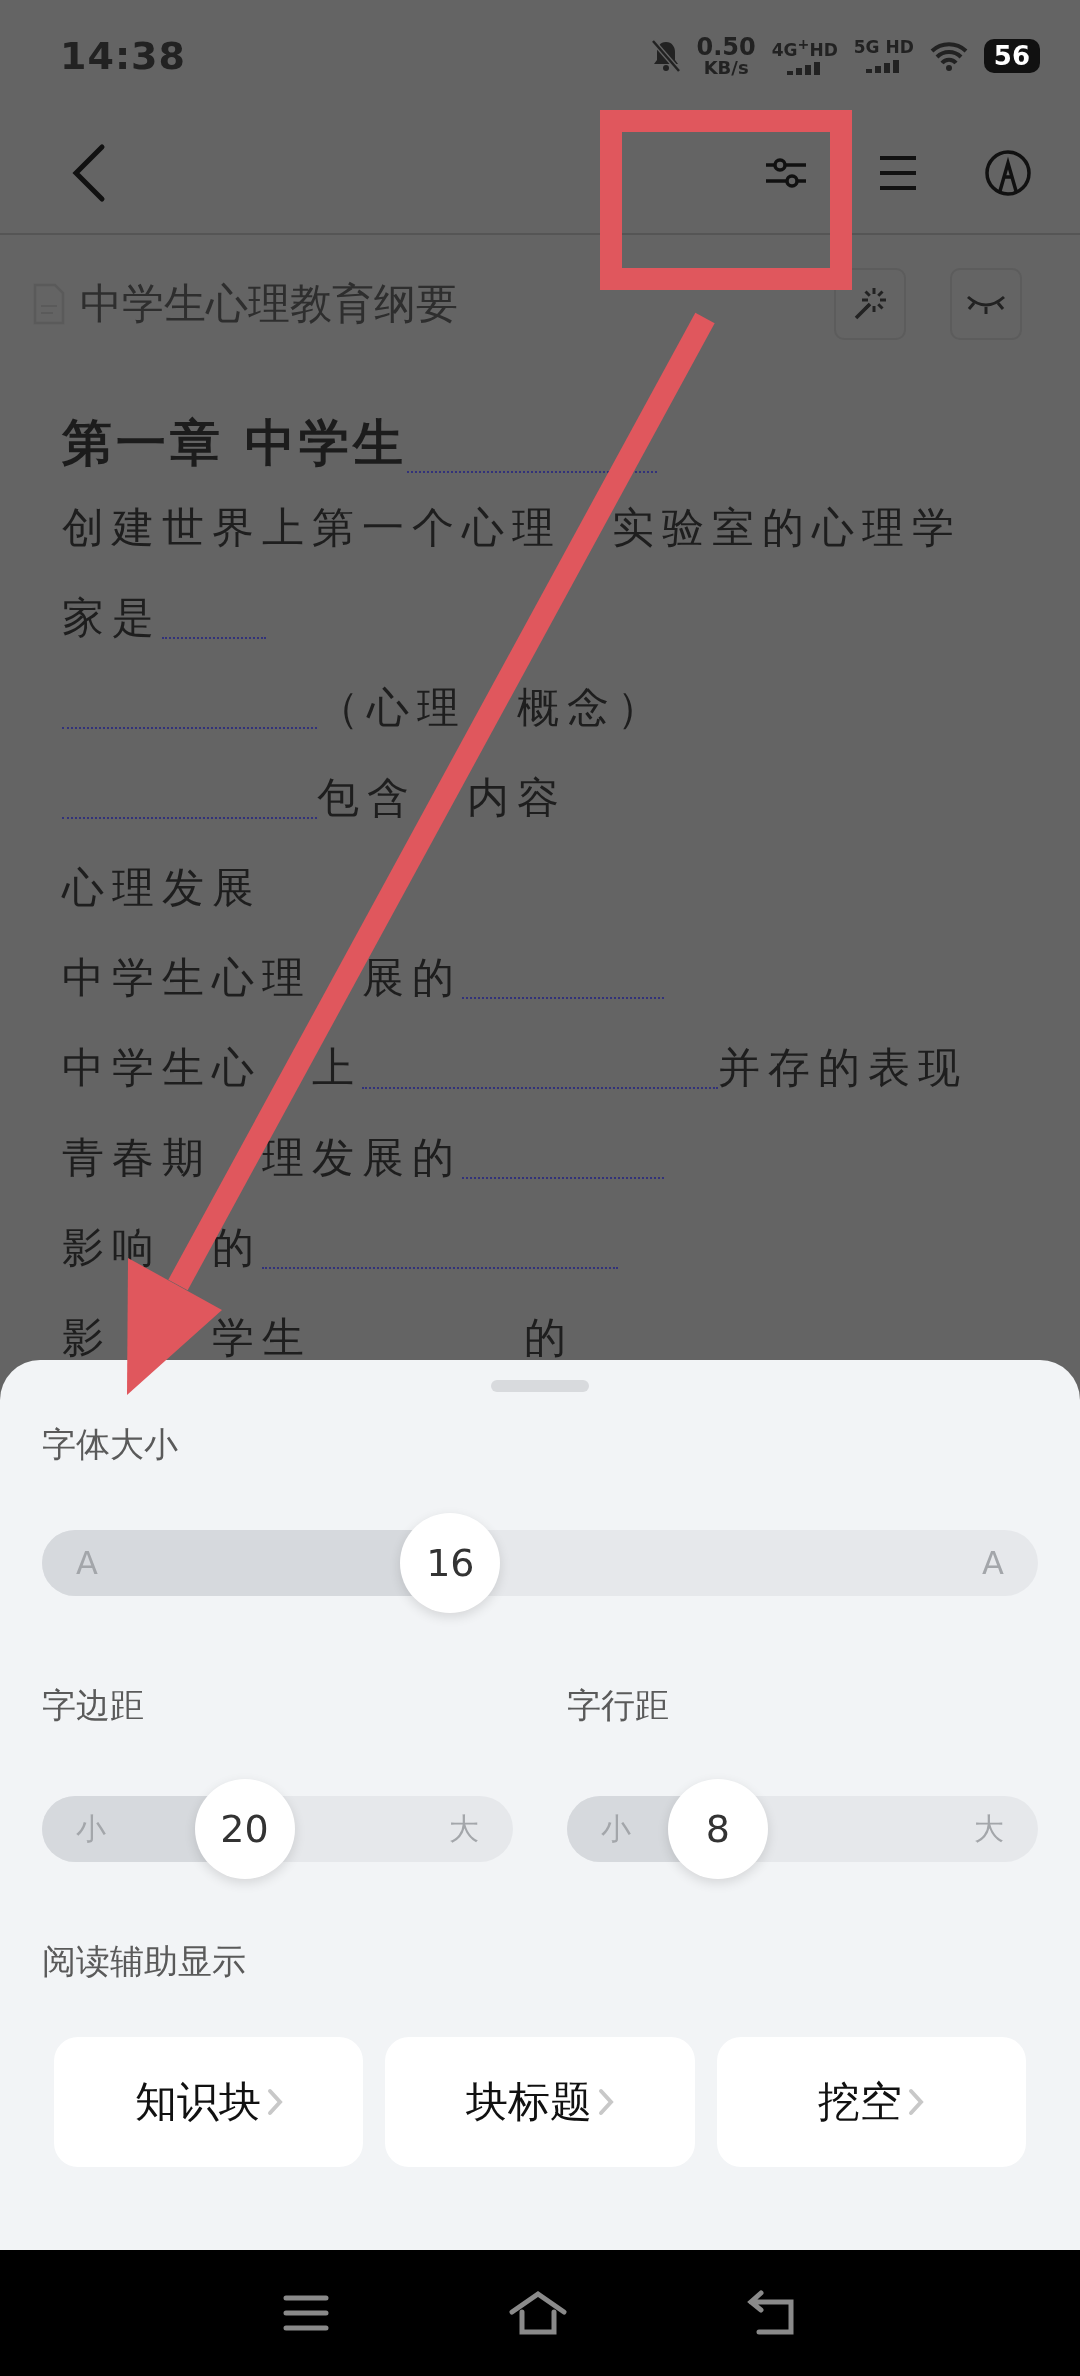 This screenshot has width=1080, height=2376. What do you see at coordinates (412, 977) in the screenshot?
I see `text-line: 展的` at bounding box center [412, 977].